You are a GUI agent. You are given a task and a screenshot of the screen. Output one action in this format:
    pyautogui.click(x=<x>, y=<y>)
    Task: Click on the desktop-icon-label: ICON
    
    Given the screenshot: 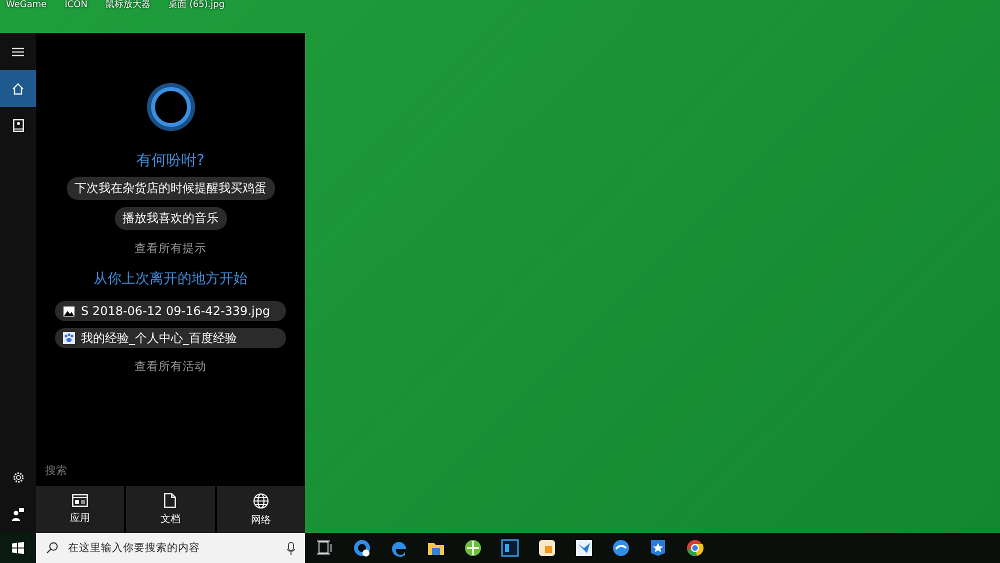 What is the action you would take?
    pyautogui.click(x=76, y=5)
    